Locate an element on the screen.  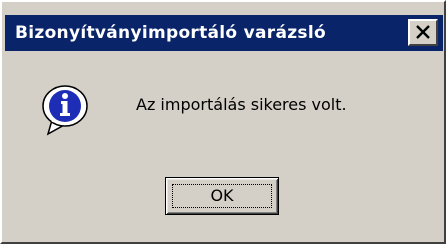
title-bar: Bizonyítványimportáló varázsló is located at coordinates (224, 33).